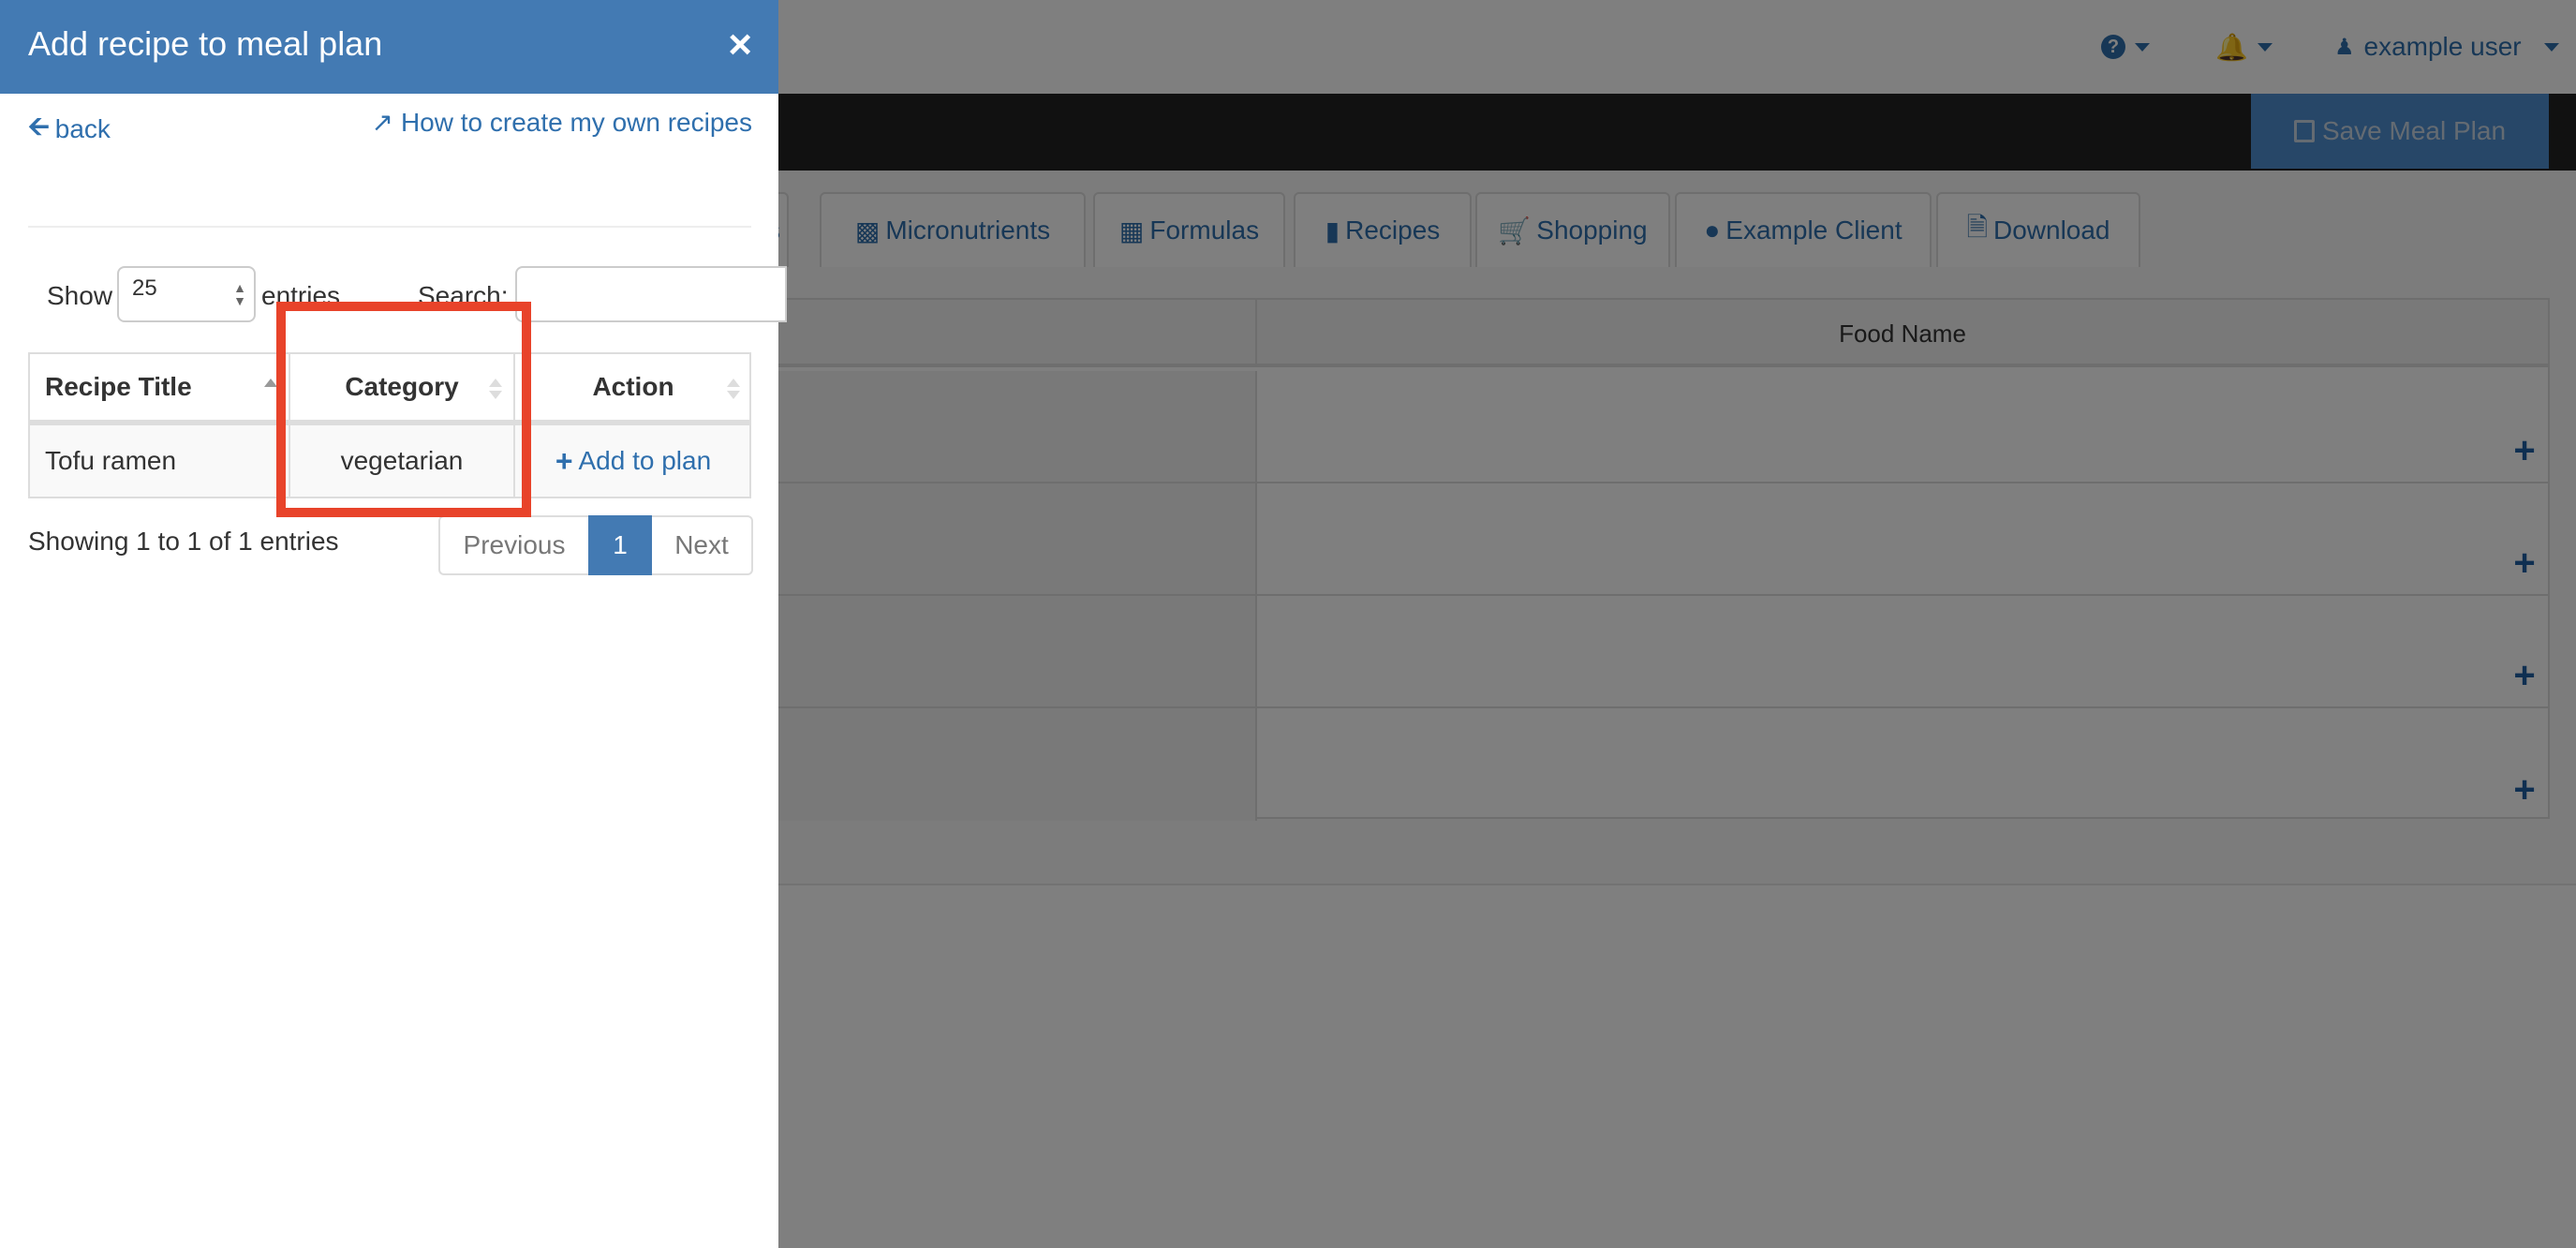 This screenshot has width=2576, height=1248. I want to click on length-value: 25, so click(144, 288).